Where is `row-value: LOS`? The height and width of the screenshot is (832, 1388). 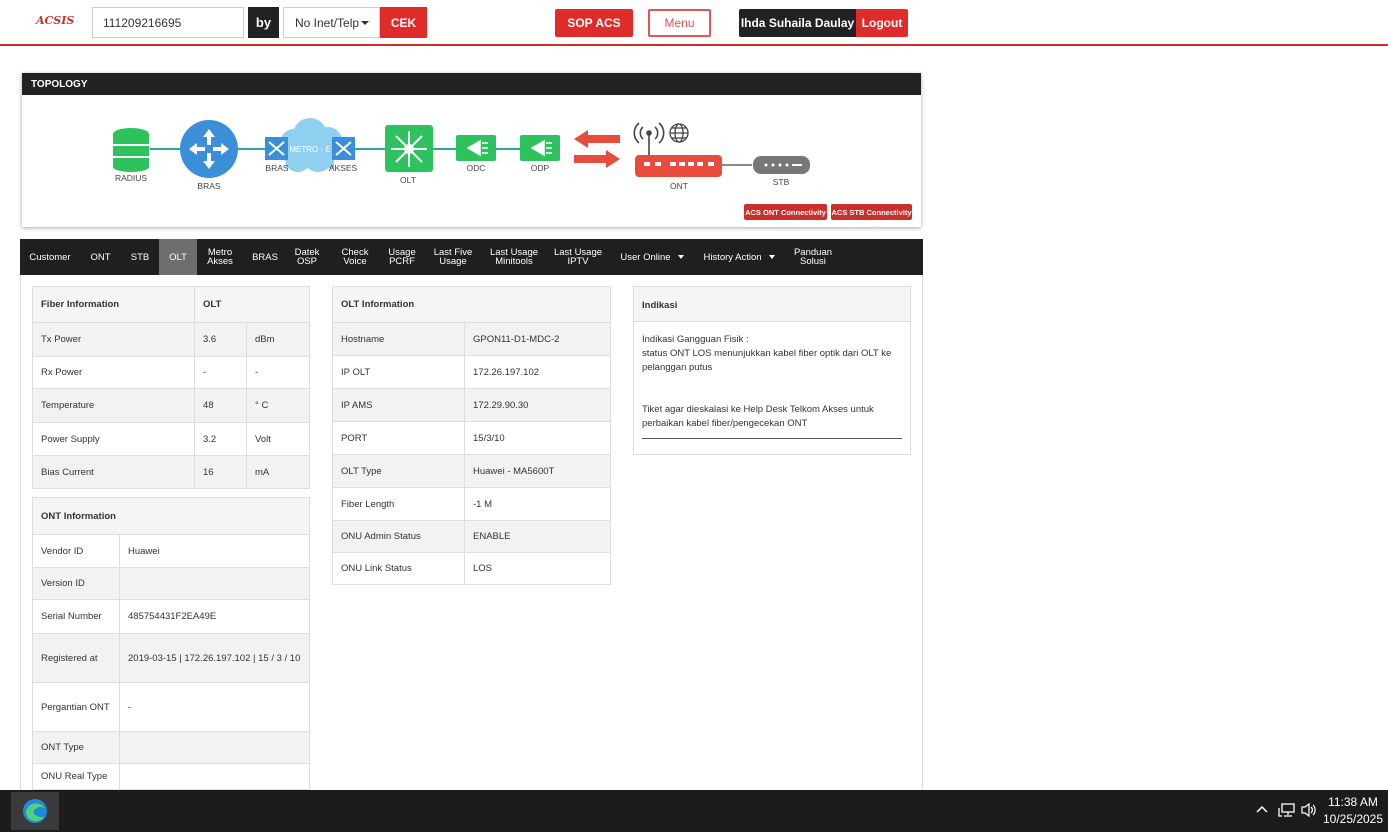
row-value: LOS is located at coordinates (537, 568).